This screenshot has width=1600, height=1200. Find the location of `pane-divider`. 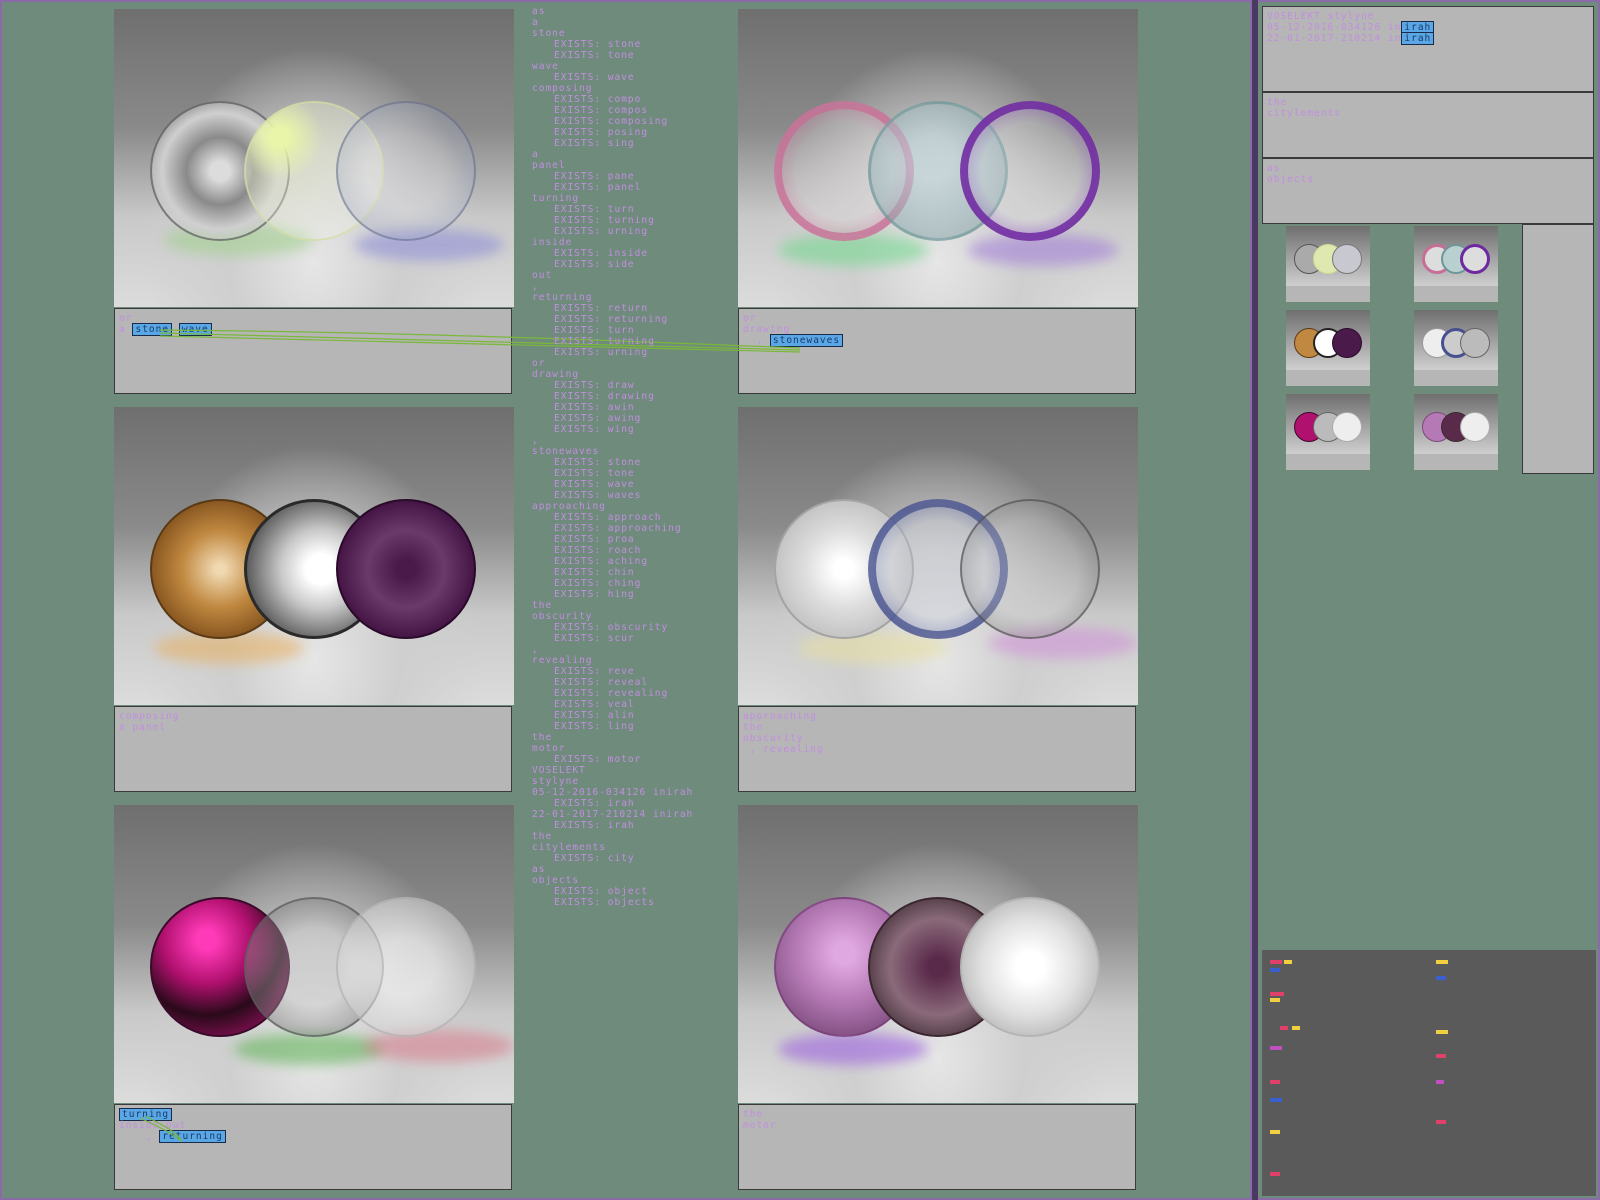

pane-divider is located at coordinates (1254, 600).